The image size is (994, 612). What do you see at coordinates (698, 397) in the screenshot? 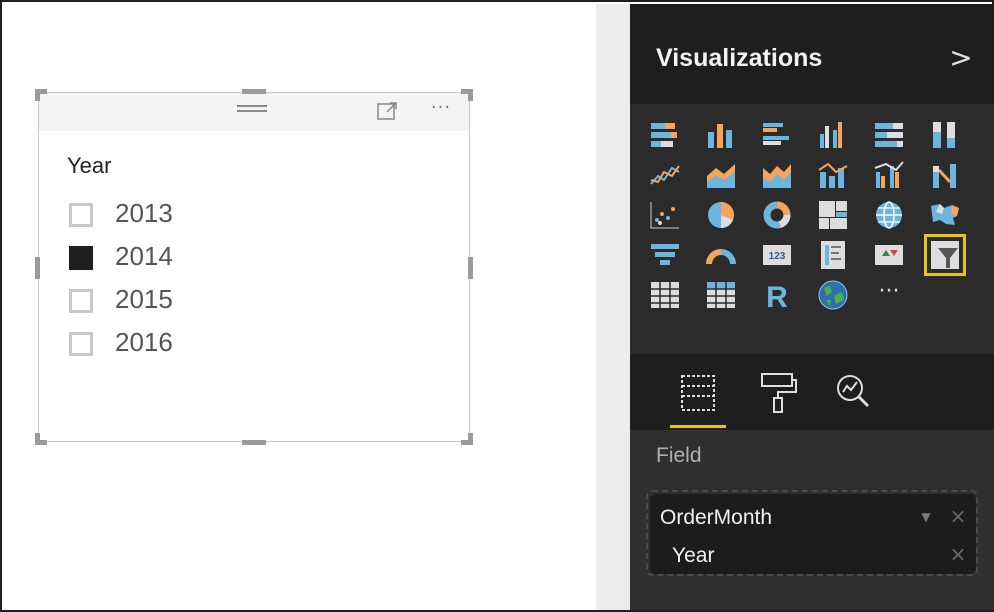
I see `fields-tab` at bounding box center [698, 397].